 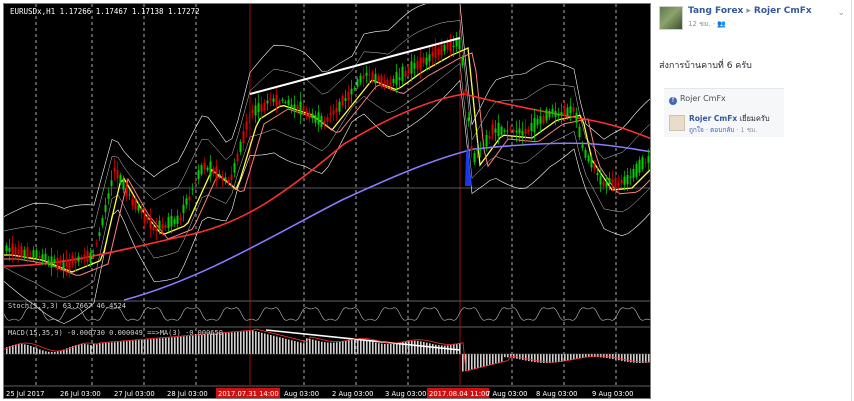 What do you see at coordinates (677, 123) in the screenshot?
I see `commenter-avatar` at bounding box center [677, 123].